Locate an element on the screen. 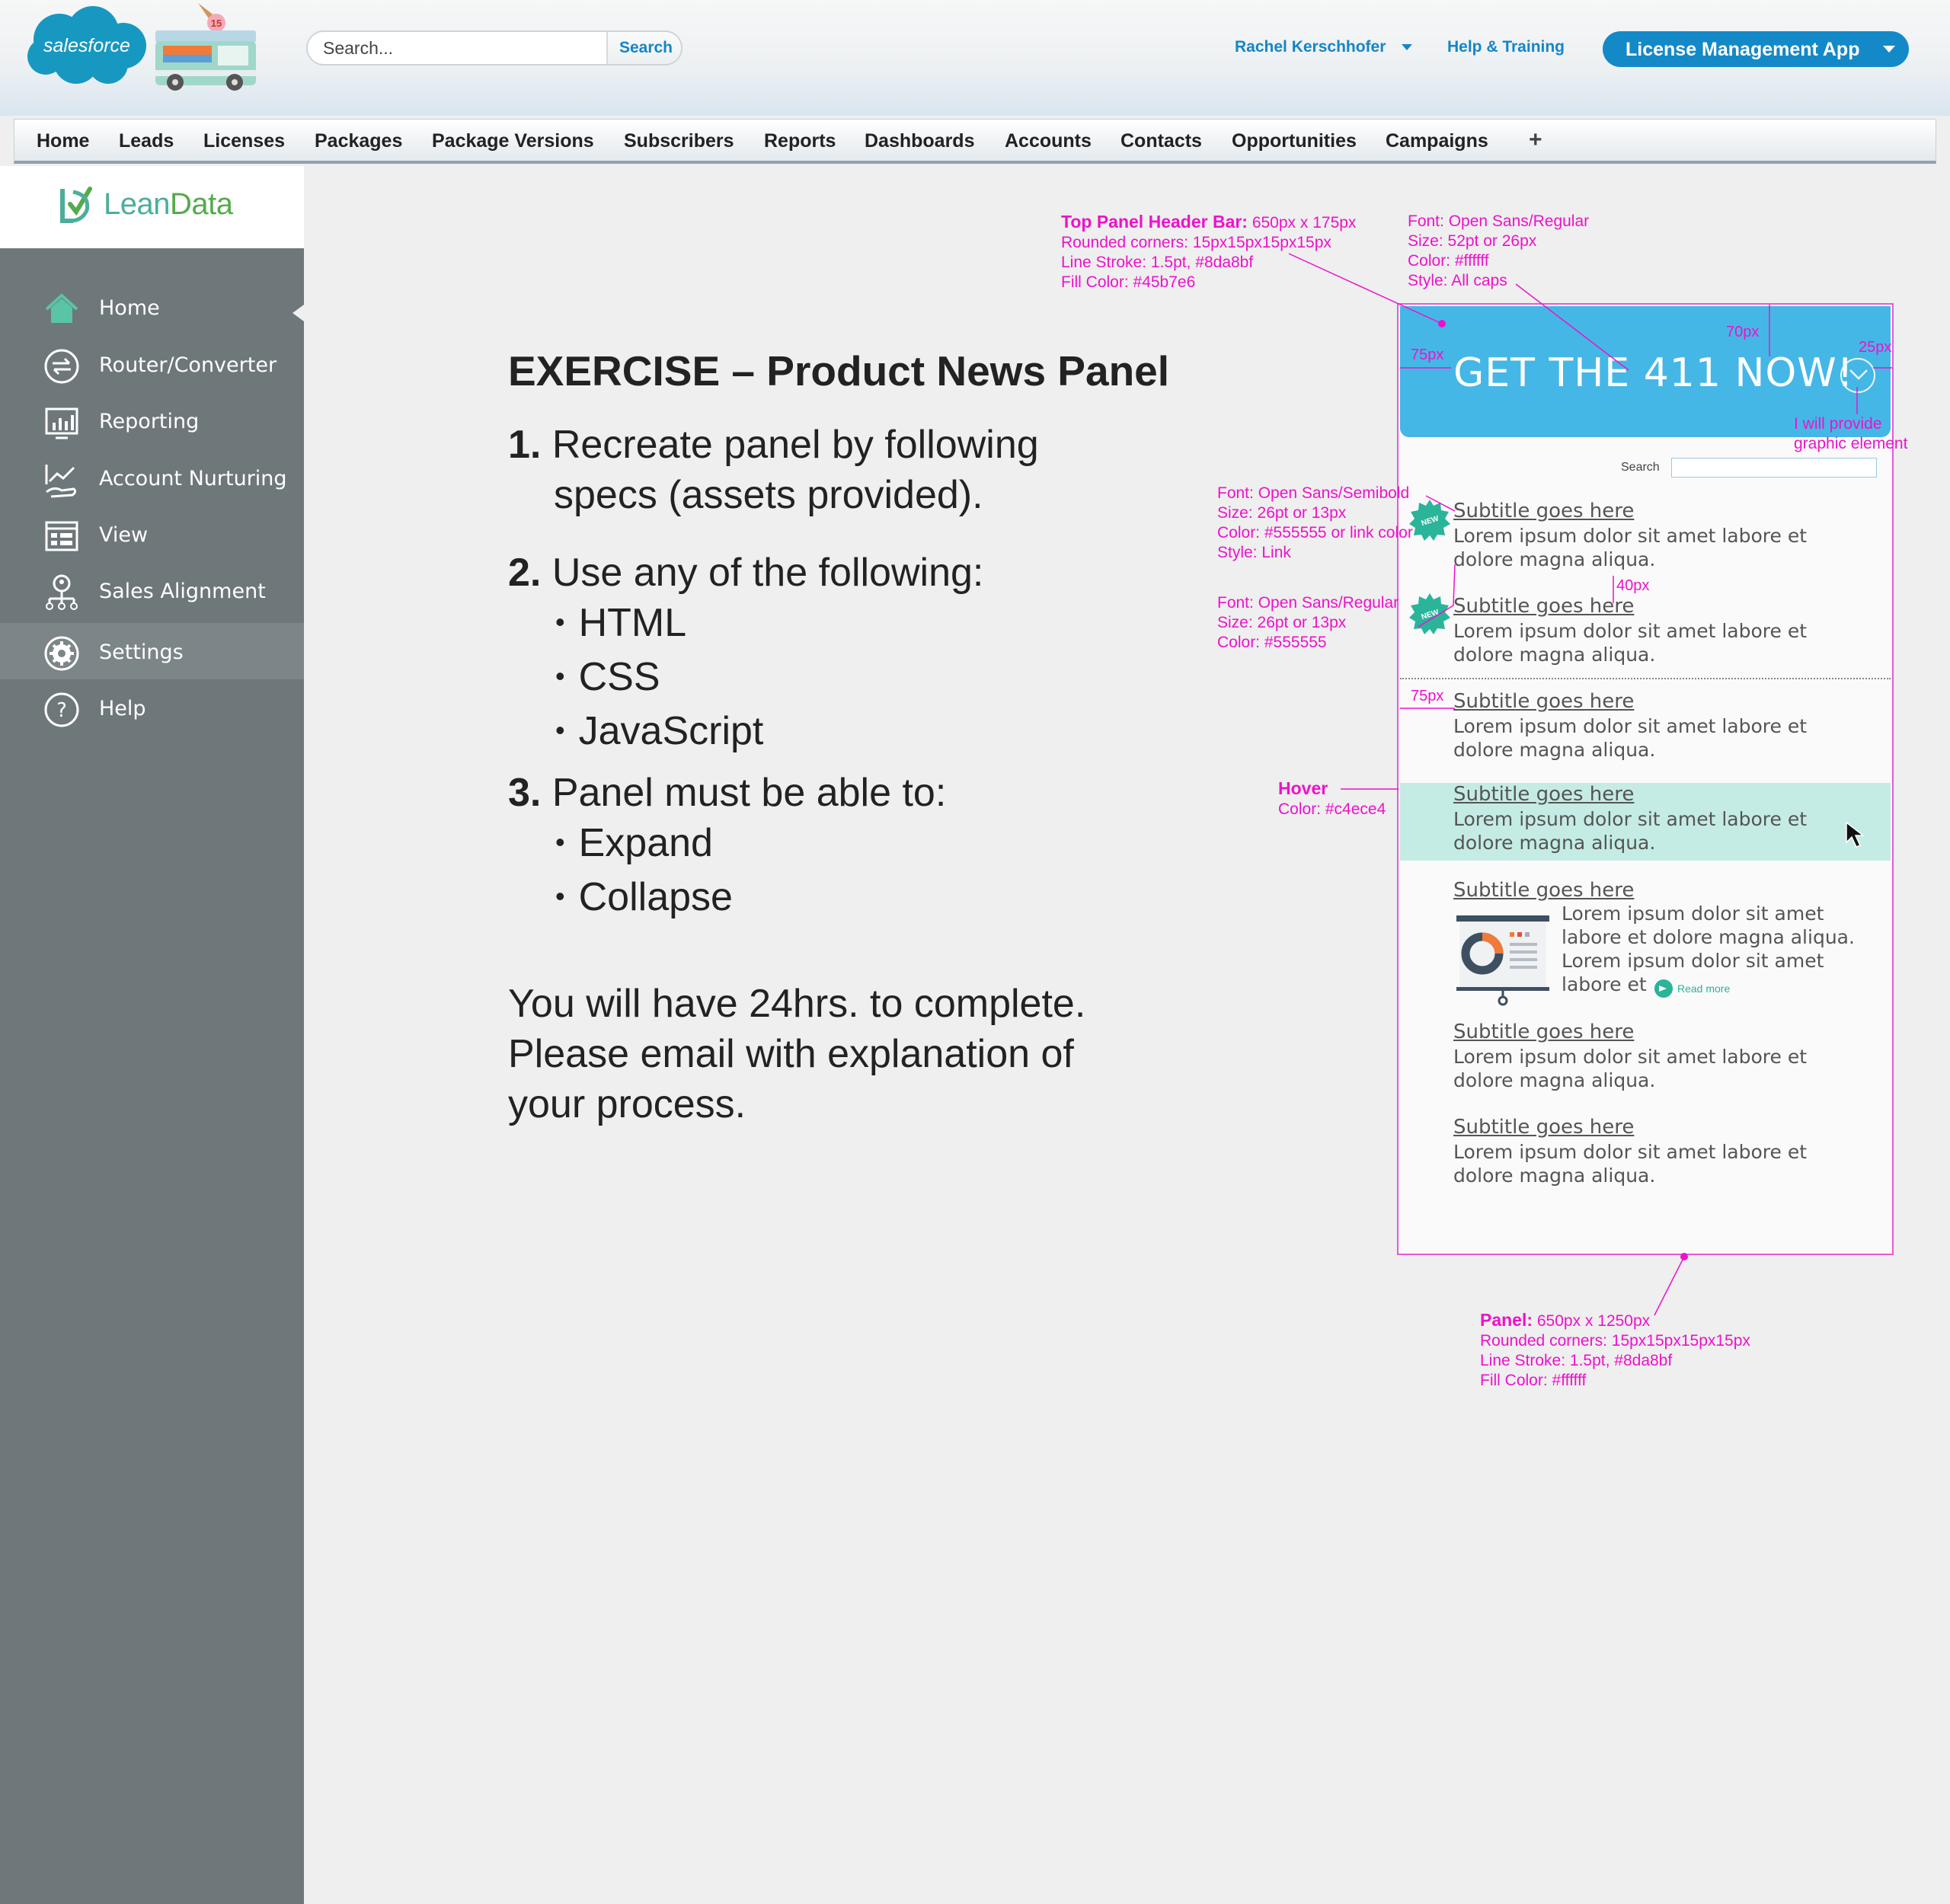 This screenshot has width=1950, height=1904. dashboard-illustration-icon is located at coordinates (1502, 960).